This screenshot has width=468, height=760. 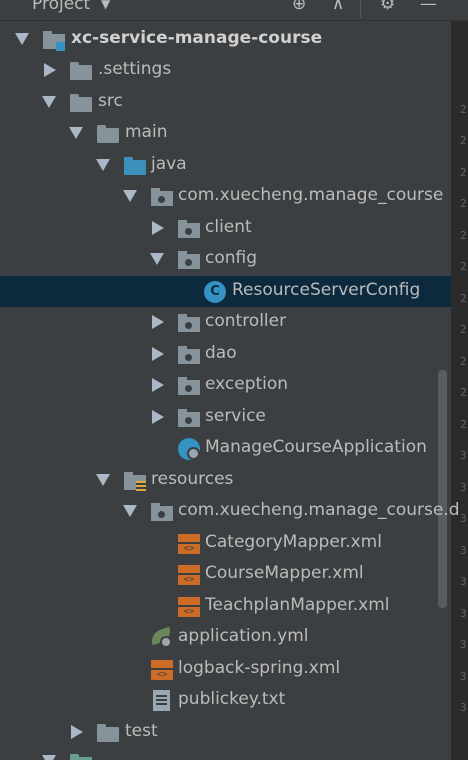 I want to click on tree-node-label: .settings, so click(x=135, y=69).